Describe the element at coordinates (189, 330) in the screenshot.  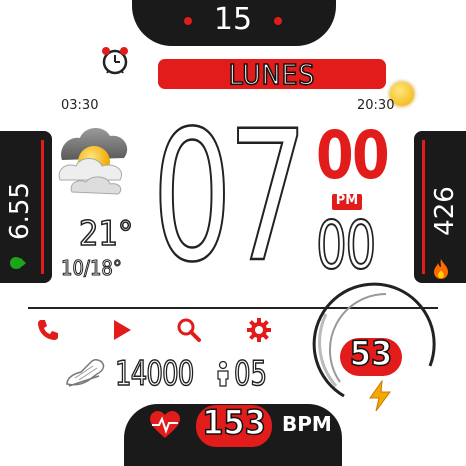
I see `search-icon` at that location.